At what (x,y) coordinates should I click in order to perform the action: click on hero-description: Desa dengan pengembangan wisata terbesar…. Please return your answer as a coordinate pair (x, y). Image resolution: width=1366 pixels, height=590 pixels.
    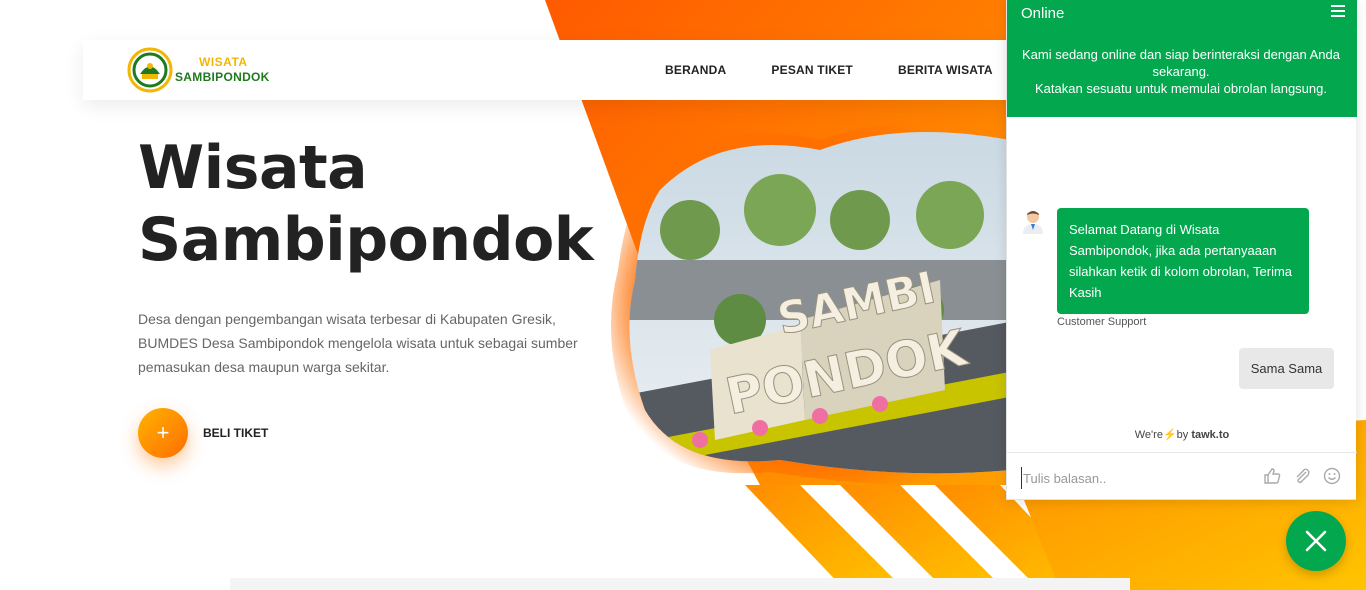
    Looking at the image, I should click on (358, 343).